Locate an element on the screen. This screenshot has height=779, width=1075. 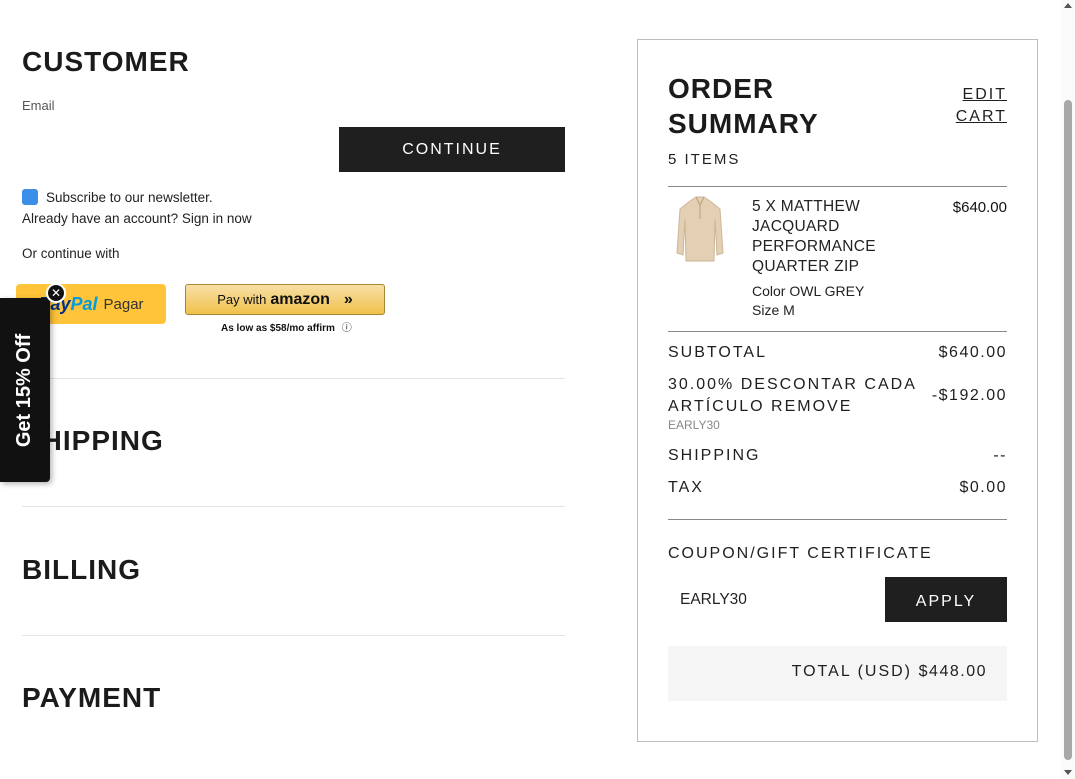
scroll-up-icon is located at coordinates (1068, 5).